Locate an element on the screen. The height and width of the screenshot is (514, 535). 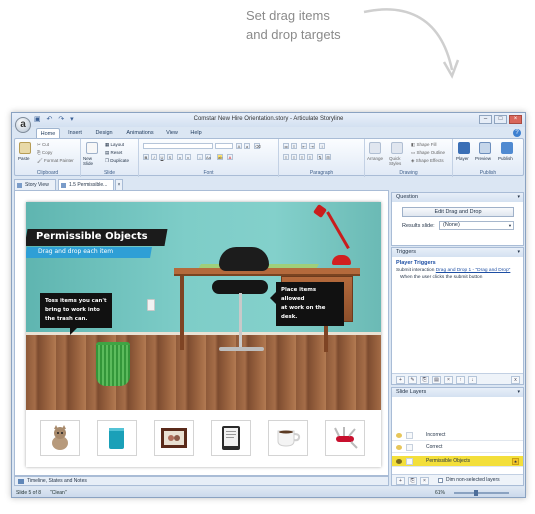
timeline-bar: Timeline, States and Notes is located at coordinates (201, 481).